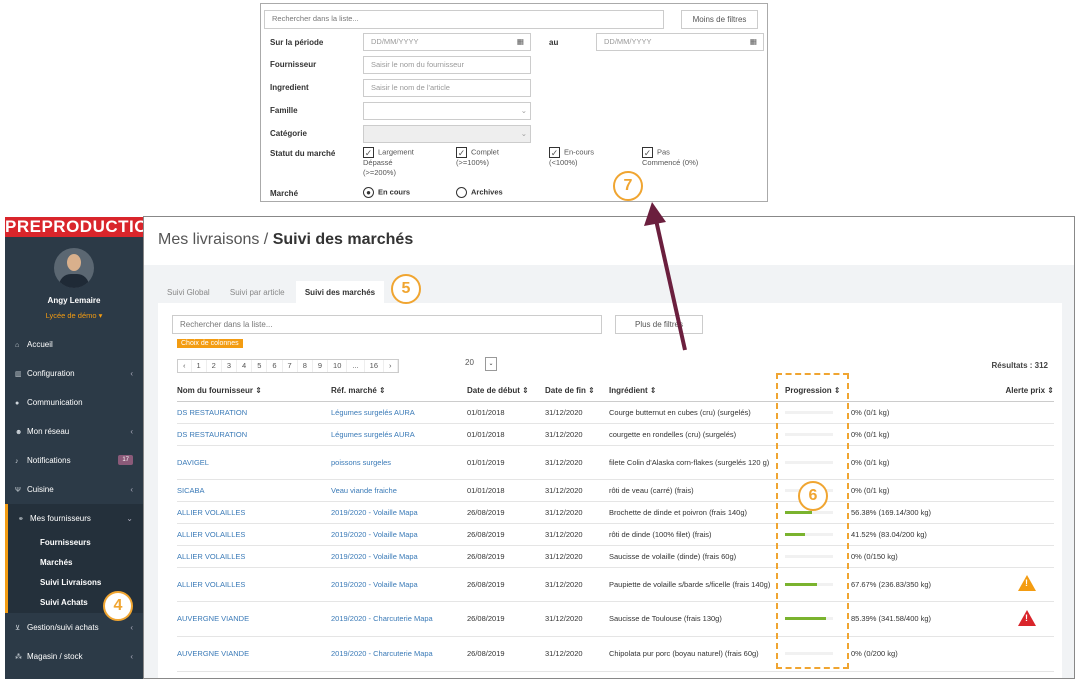 Image resolution: width=1075 pixels, height=679 pixels. Describe the element at coordinates (275, 366) in the screenshot. I see `page-link: 6` at that location.